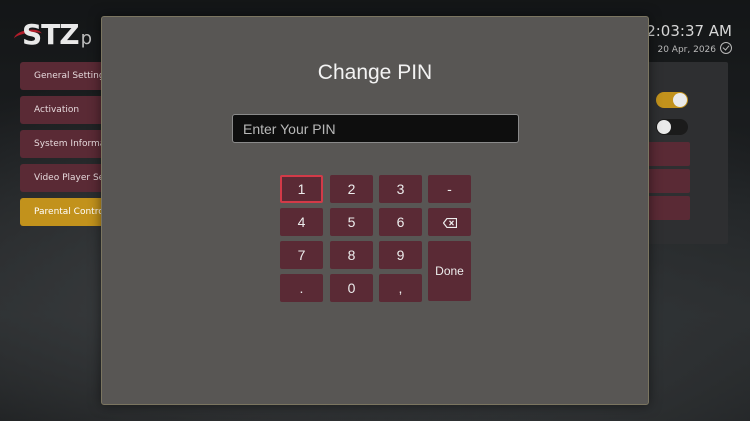  Describe the element at coordinates (375, 72) in the screenshot. I see `dialog-title: Change PIN` at that location.